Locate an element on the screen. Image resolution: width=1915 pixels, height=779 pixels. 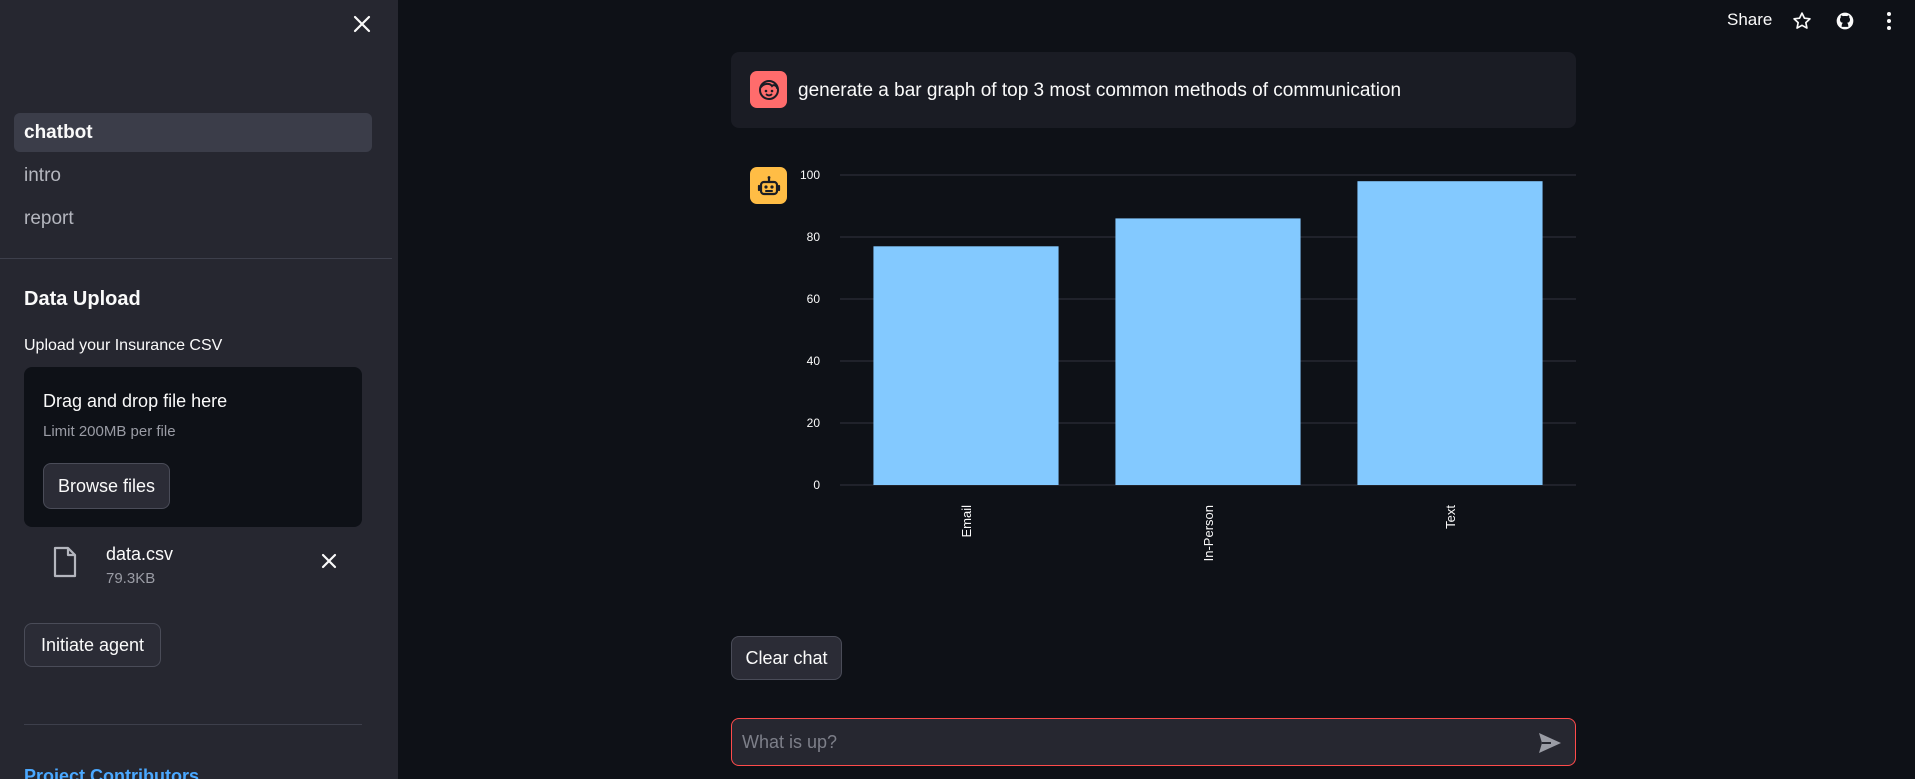
sidebar-item-report: report is located at coordinates (193, 218).